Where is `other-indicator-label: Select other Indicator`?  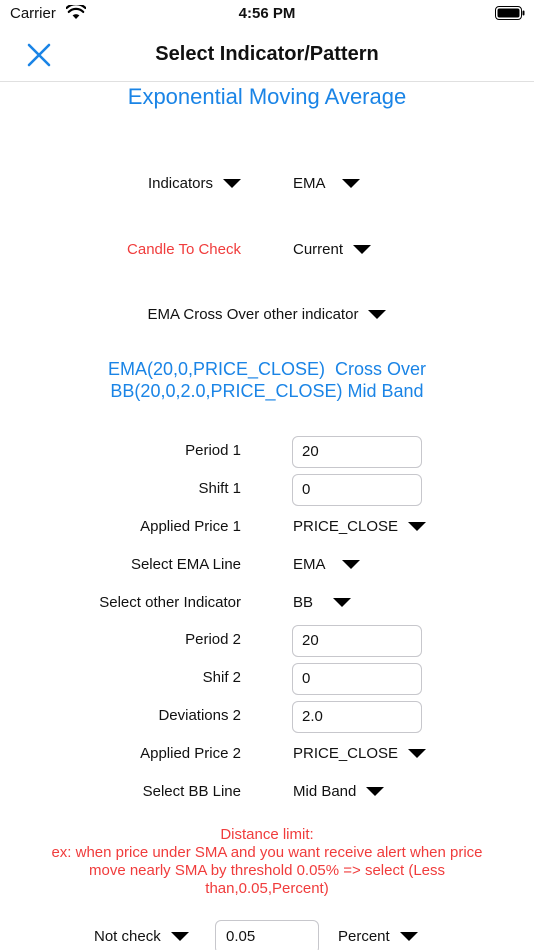
other-indicator-label: Select other Indicator is located at coordinates (170, 602).